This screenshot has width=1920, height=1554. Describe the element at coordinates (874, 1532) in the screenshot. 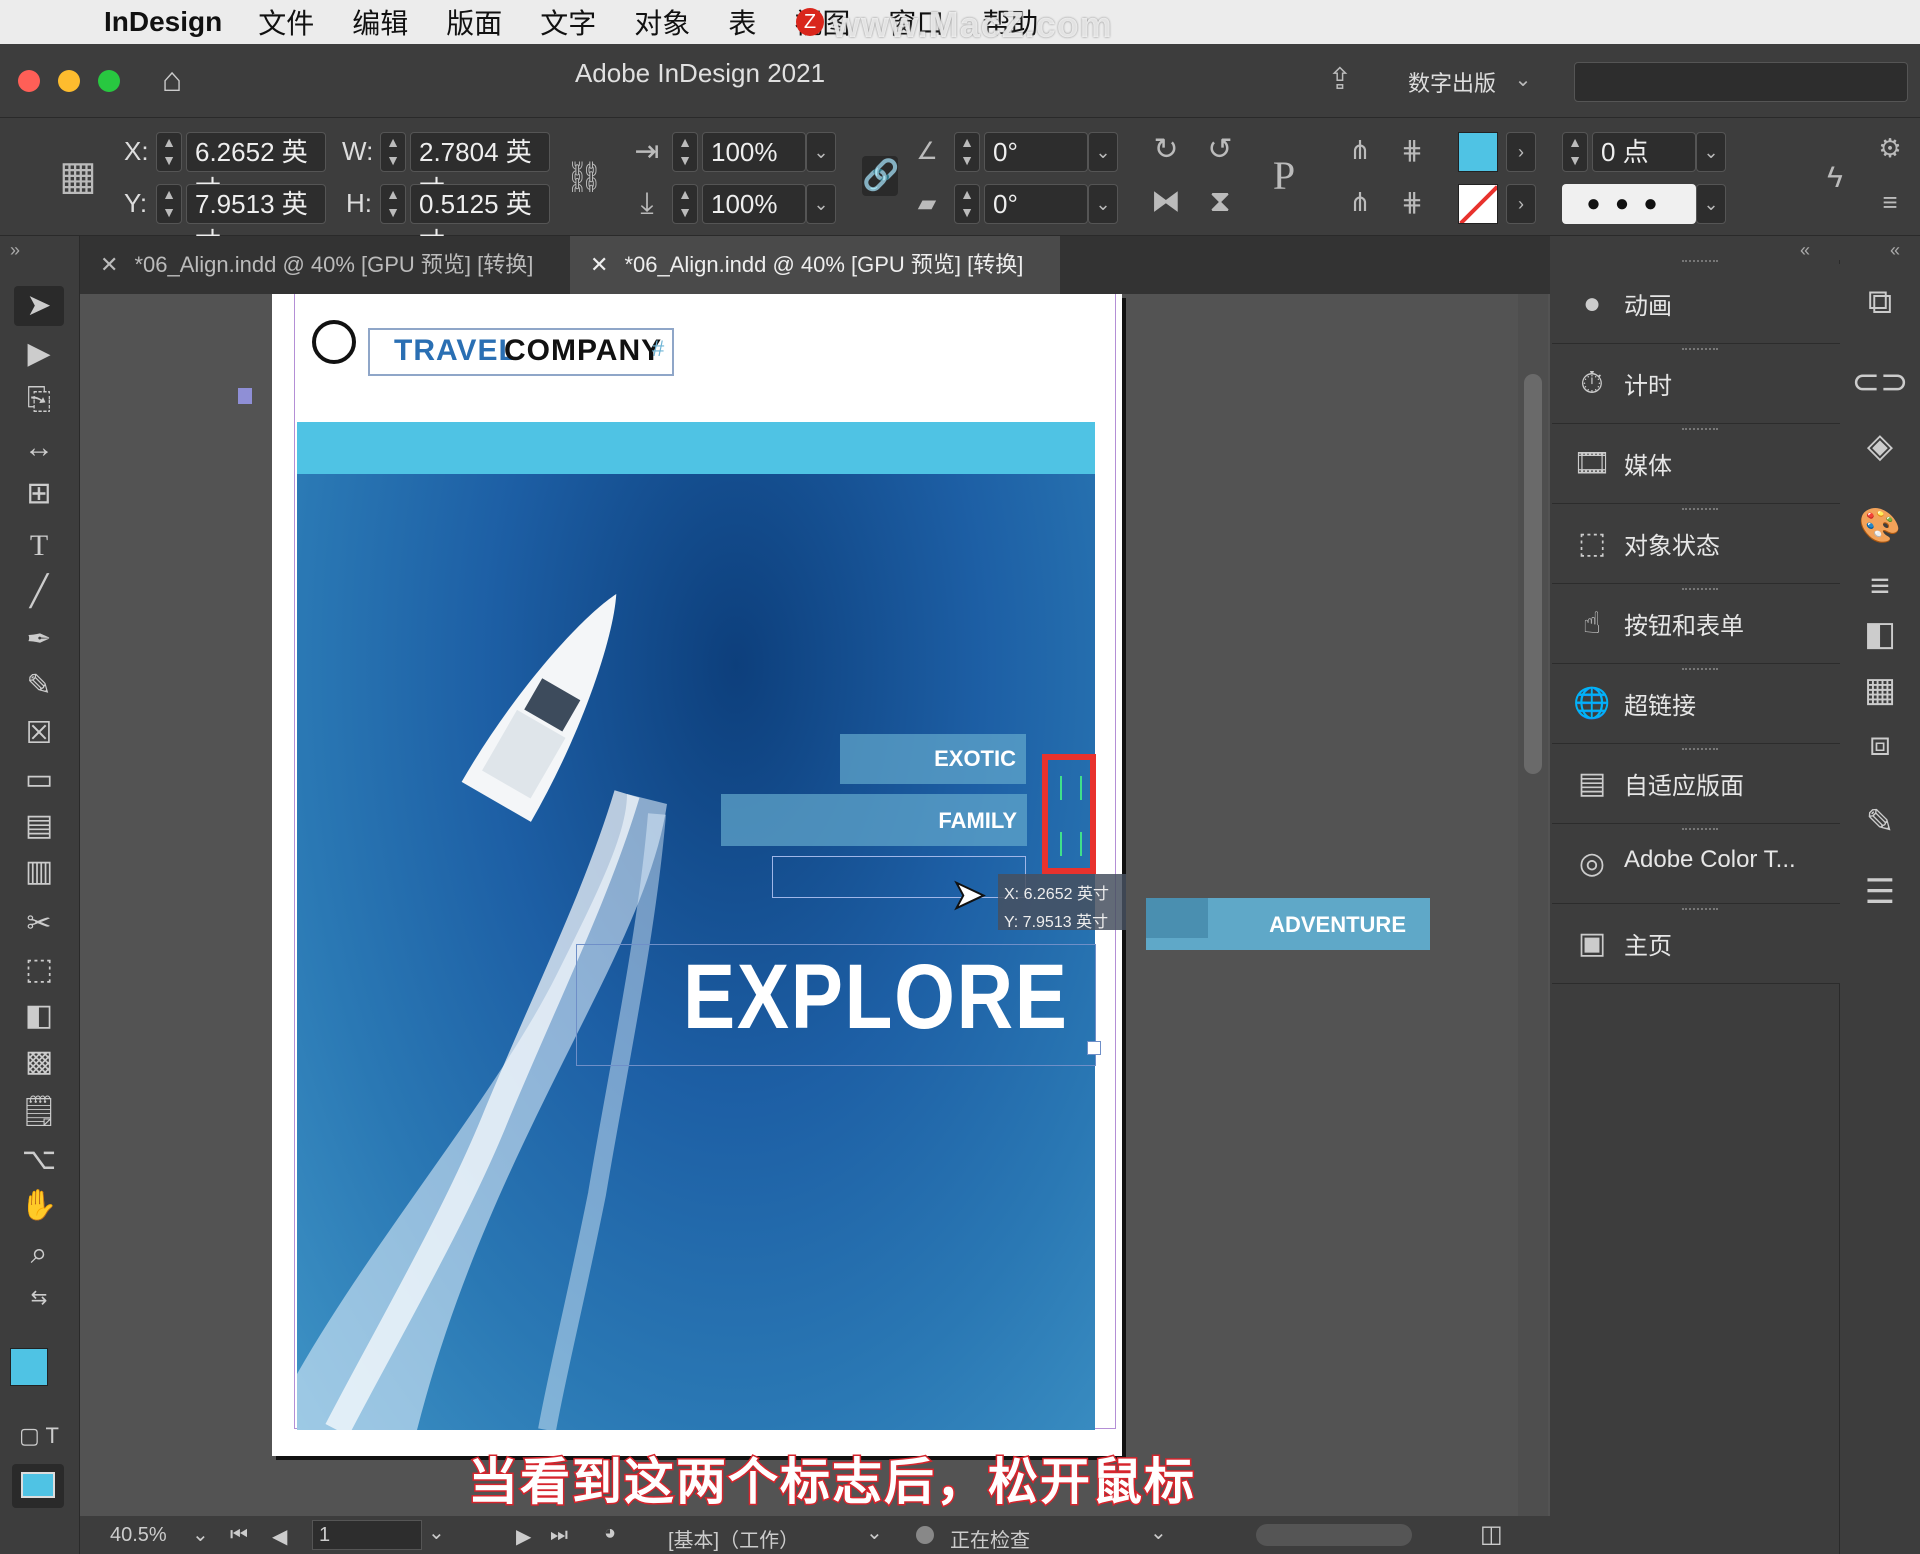

I see `preset-dropdown-icon: ⌄` at that location.